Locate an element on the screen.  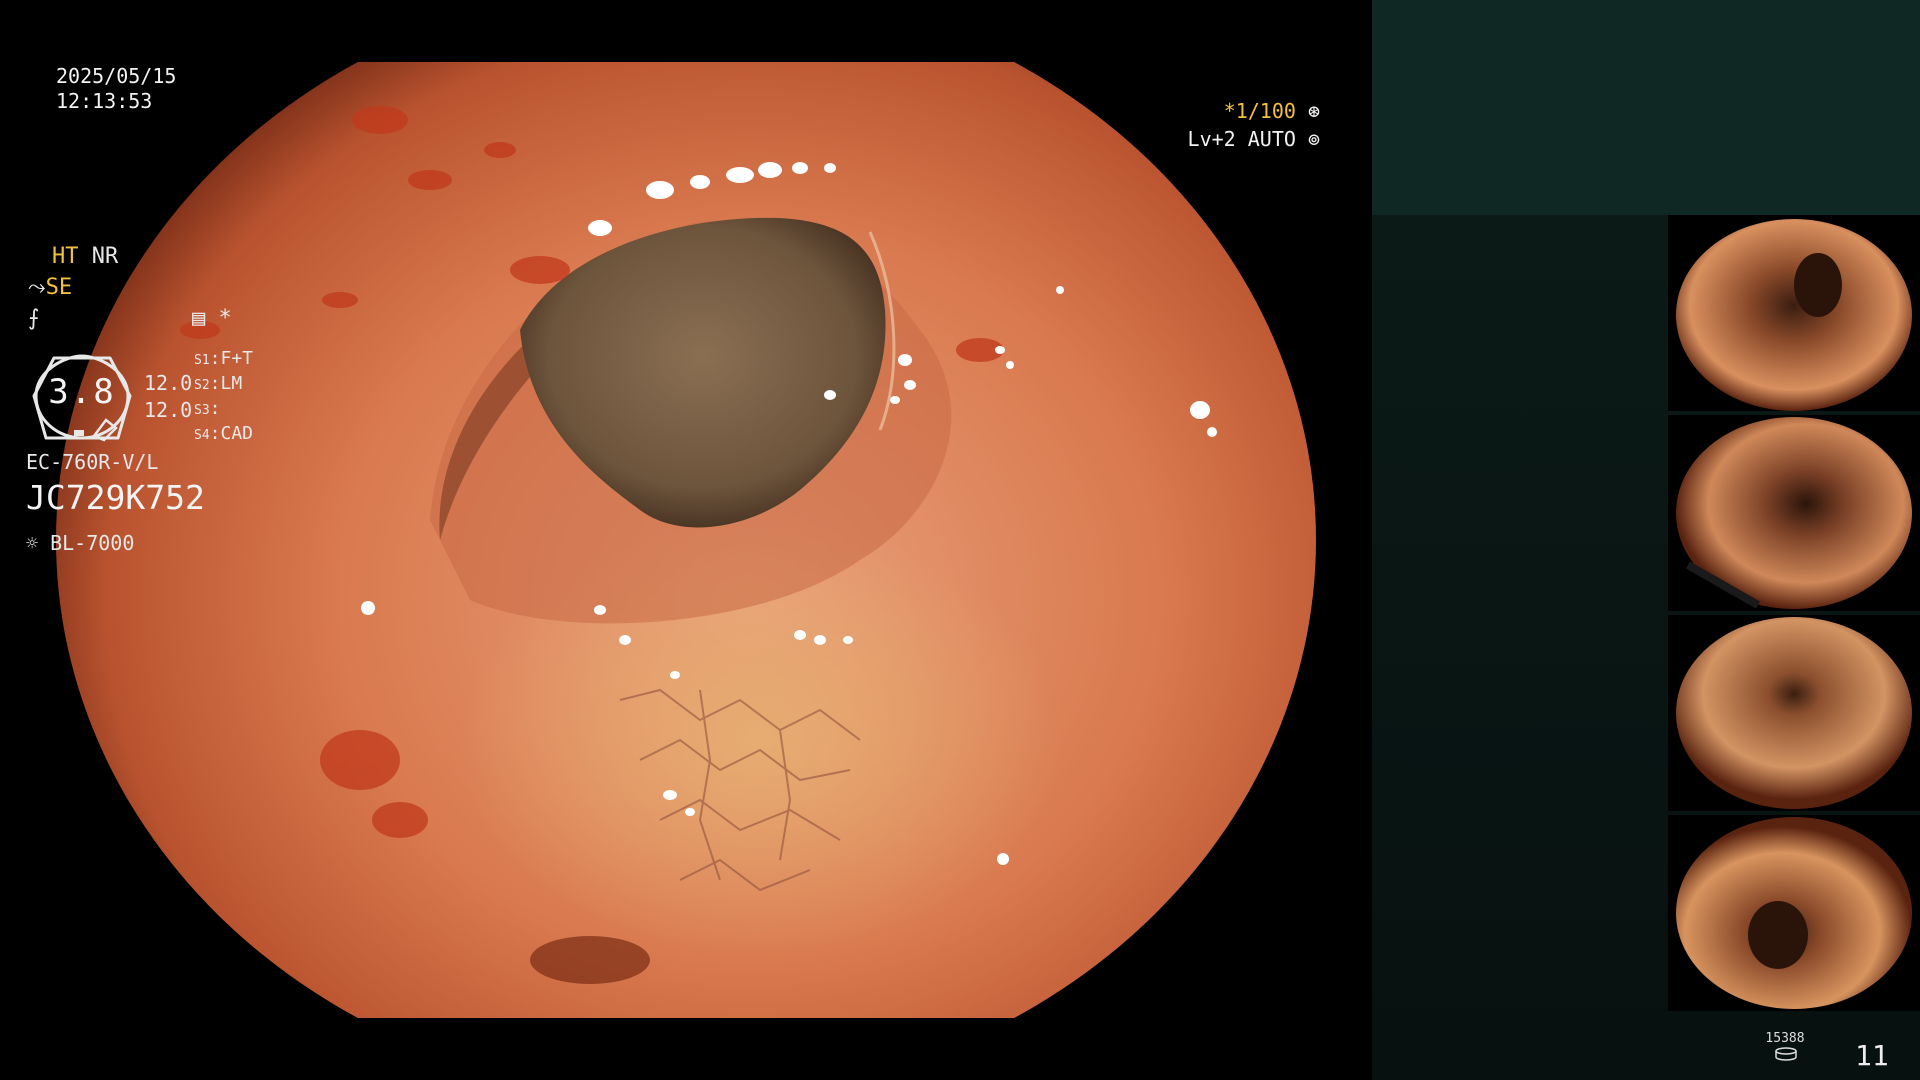
menu-icon-row: ▤ * is located at coordinates (212, 319).